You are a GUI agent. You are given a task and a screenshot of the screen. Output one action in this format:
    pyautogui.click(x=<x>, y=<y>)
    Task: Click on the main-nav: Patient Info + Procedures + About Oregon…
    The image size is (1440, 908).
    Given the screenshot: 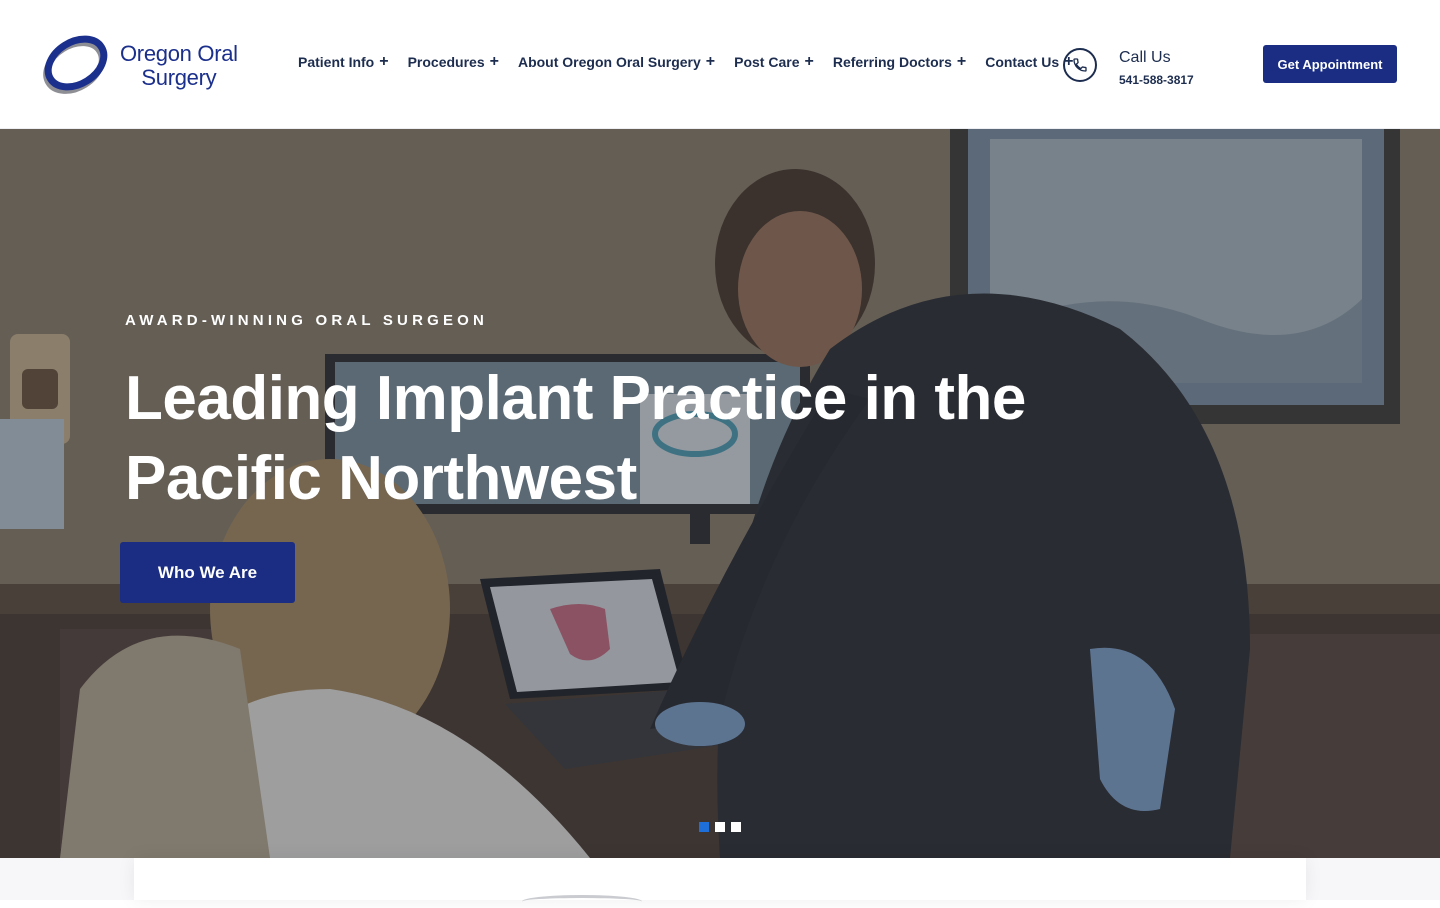 What is the action you would take?
    pyautogui.click(x=695, y=62)
    